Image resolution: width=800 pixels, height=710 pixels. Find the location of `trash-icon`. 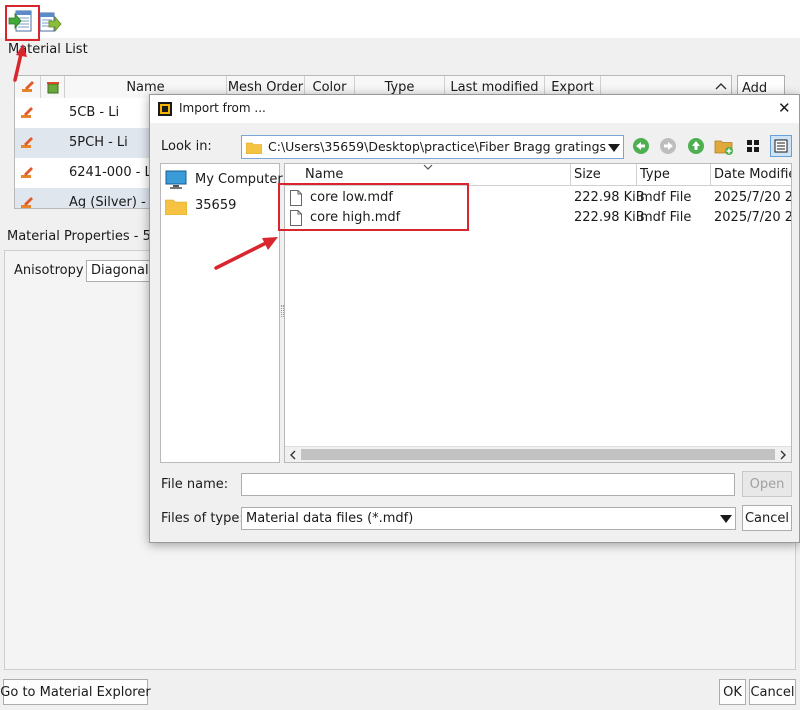

trash-icon is located at coordinates (52, 88).